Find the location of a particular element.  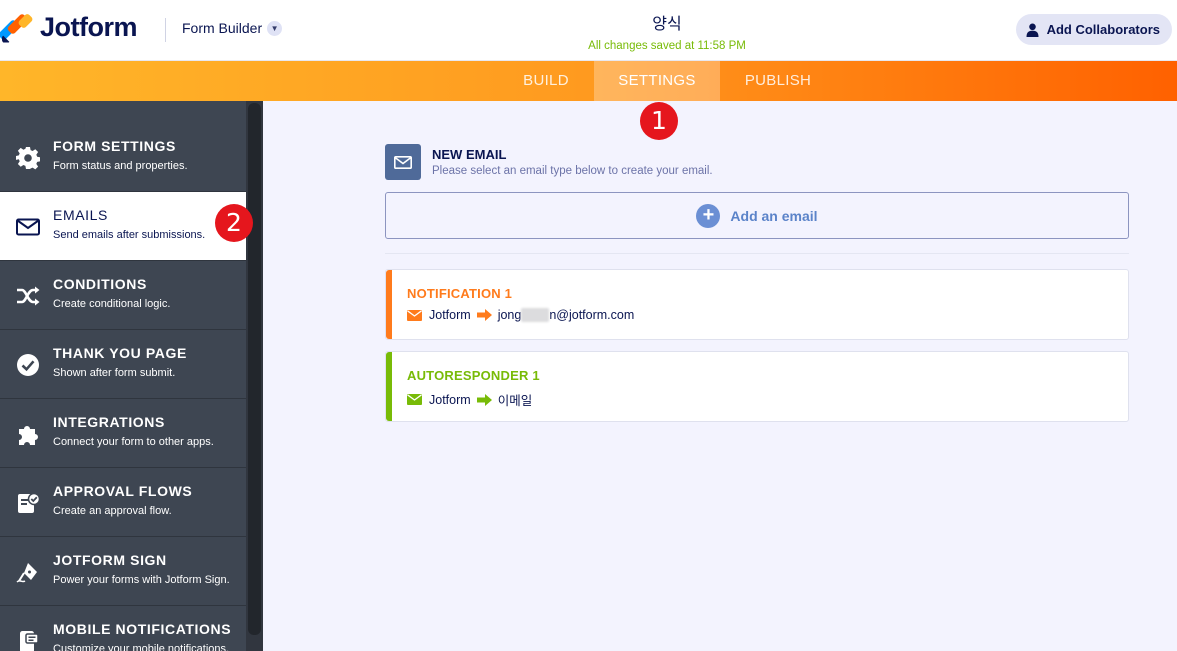

jotform-logo: Jotform is located at coordinates (69, 27).